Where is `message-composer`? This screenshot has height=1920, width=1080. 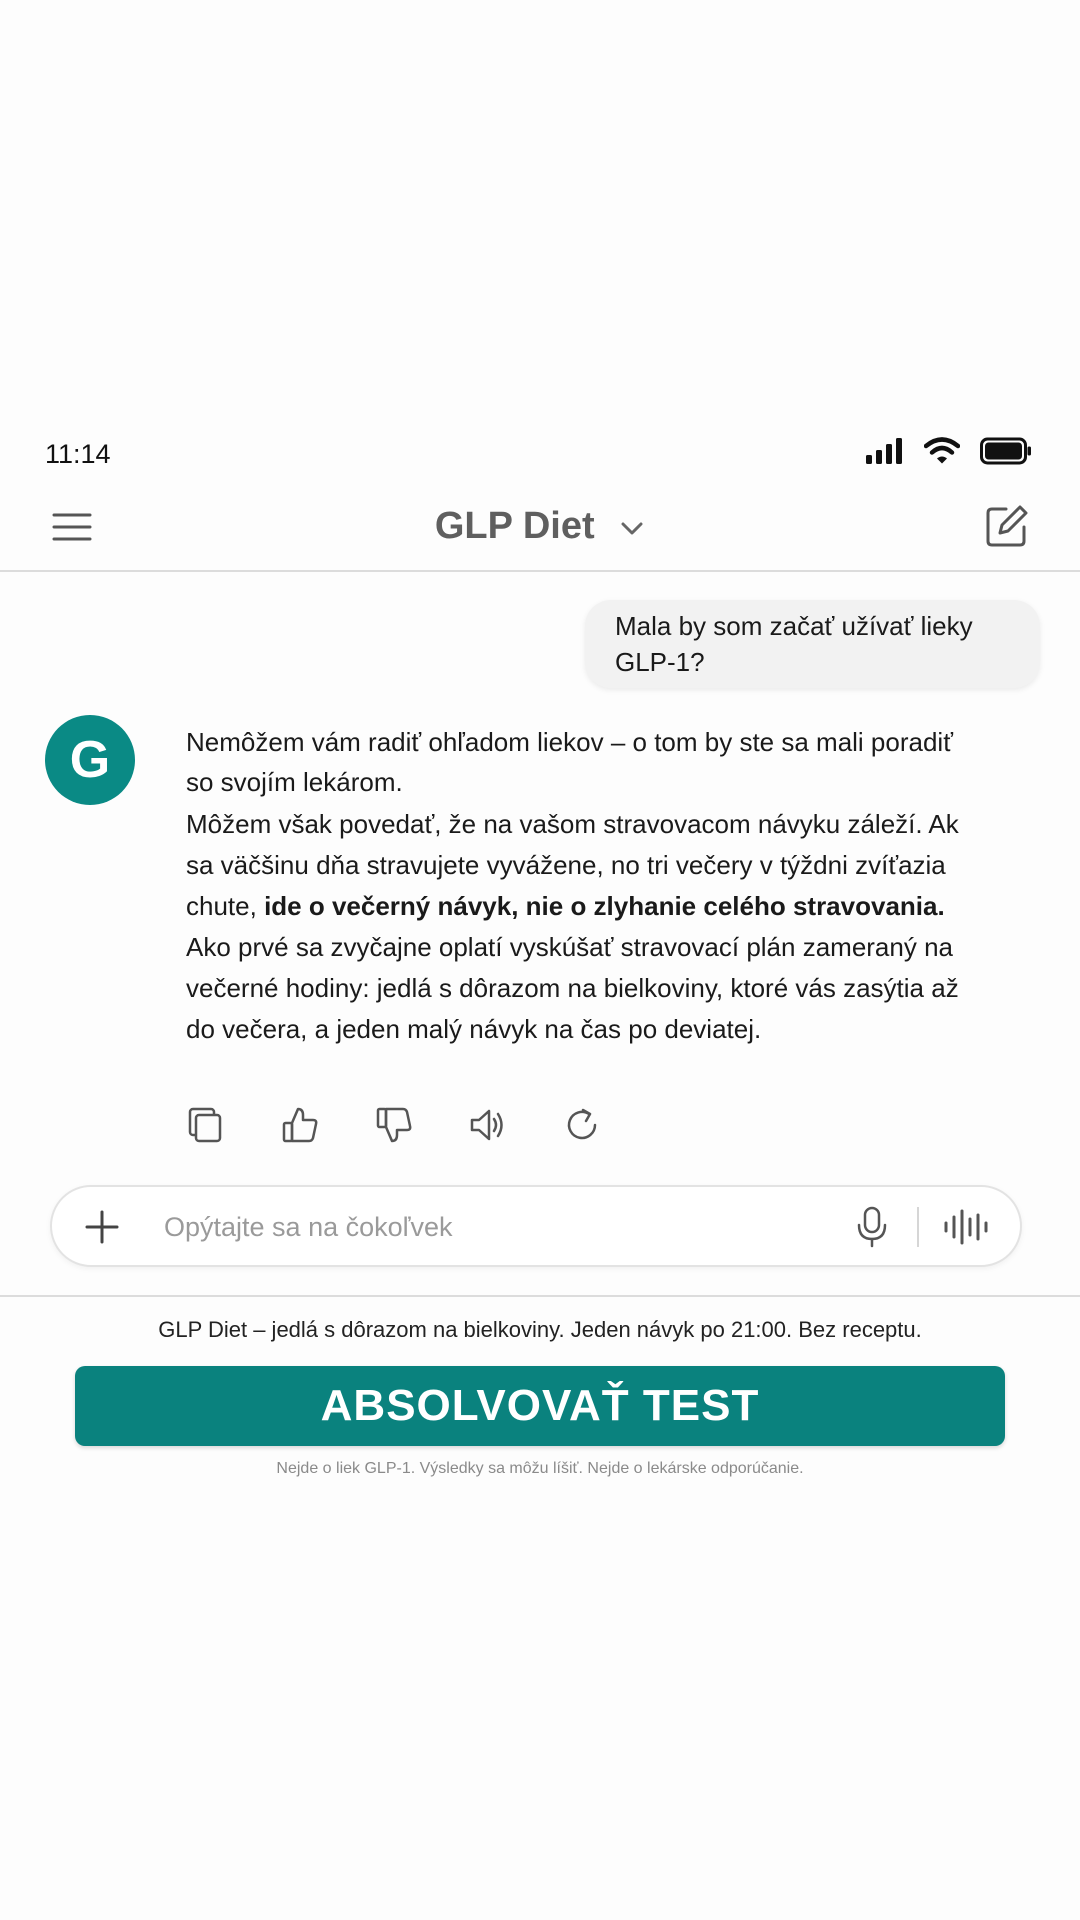 message-composer is located at coordinates (536, 1226).